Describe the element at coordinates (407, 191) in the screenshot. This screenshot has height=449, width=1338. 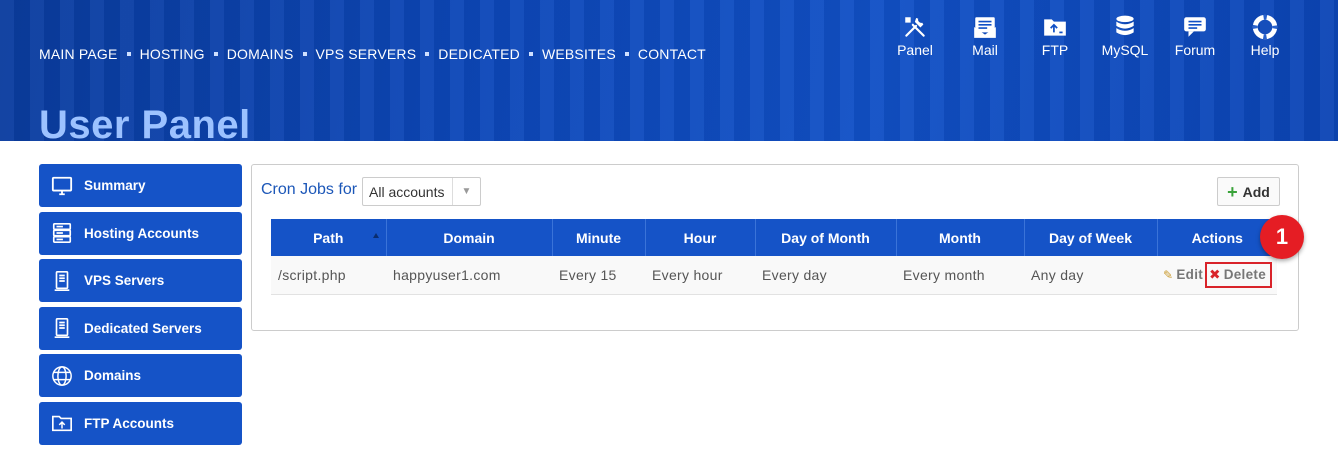
I see `account-select-value: All accounts` at that location.